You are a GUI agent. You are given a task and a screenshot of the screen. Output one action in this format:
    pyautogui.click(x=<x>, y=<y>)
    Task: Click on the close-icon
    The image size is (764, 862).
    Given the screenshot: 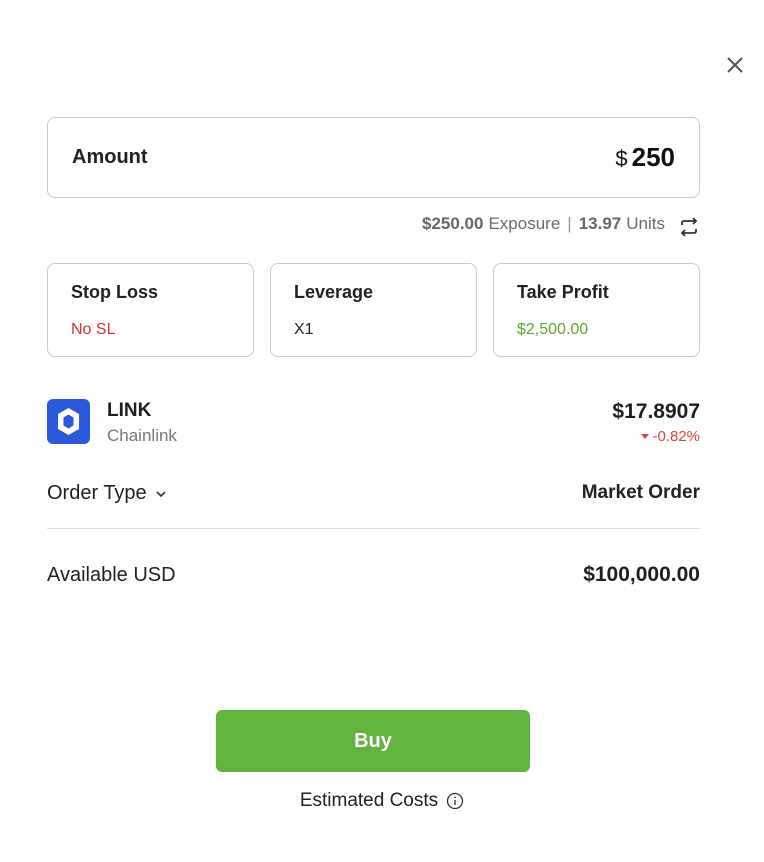 What is the action you would take?
    pyautogui.click(x=735, y=65)
    